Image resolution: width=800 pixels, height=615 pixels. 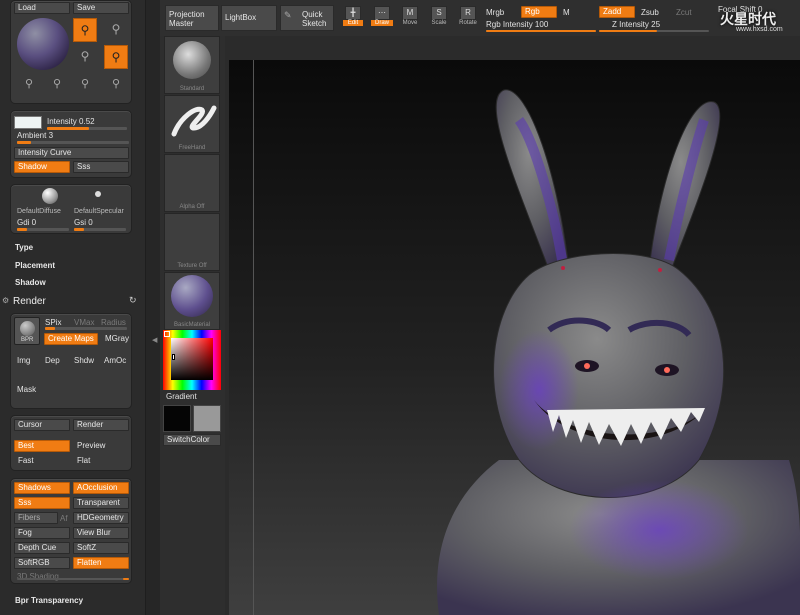 What do you see at coordinates (566, 12) in the screenshot?
I see `m-toggle: M` at bounding box center [566, 12].